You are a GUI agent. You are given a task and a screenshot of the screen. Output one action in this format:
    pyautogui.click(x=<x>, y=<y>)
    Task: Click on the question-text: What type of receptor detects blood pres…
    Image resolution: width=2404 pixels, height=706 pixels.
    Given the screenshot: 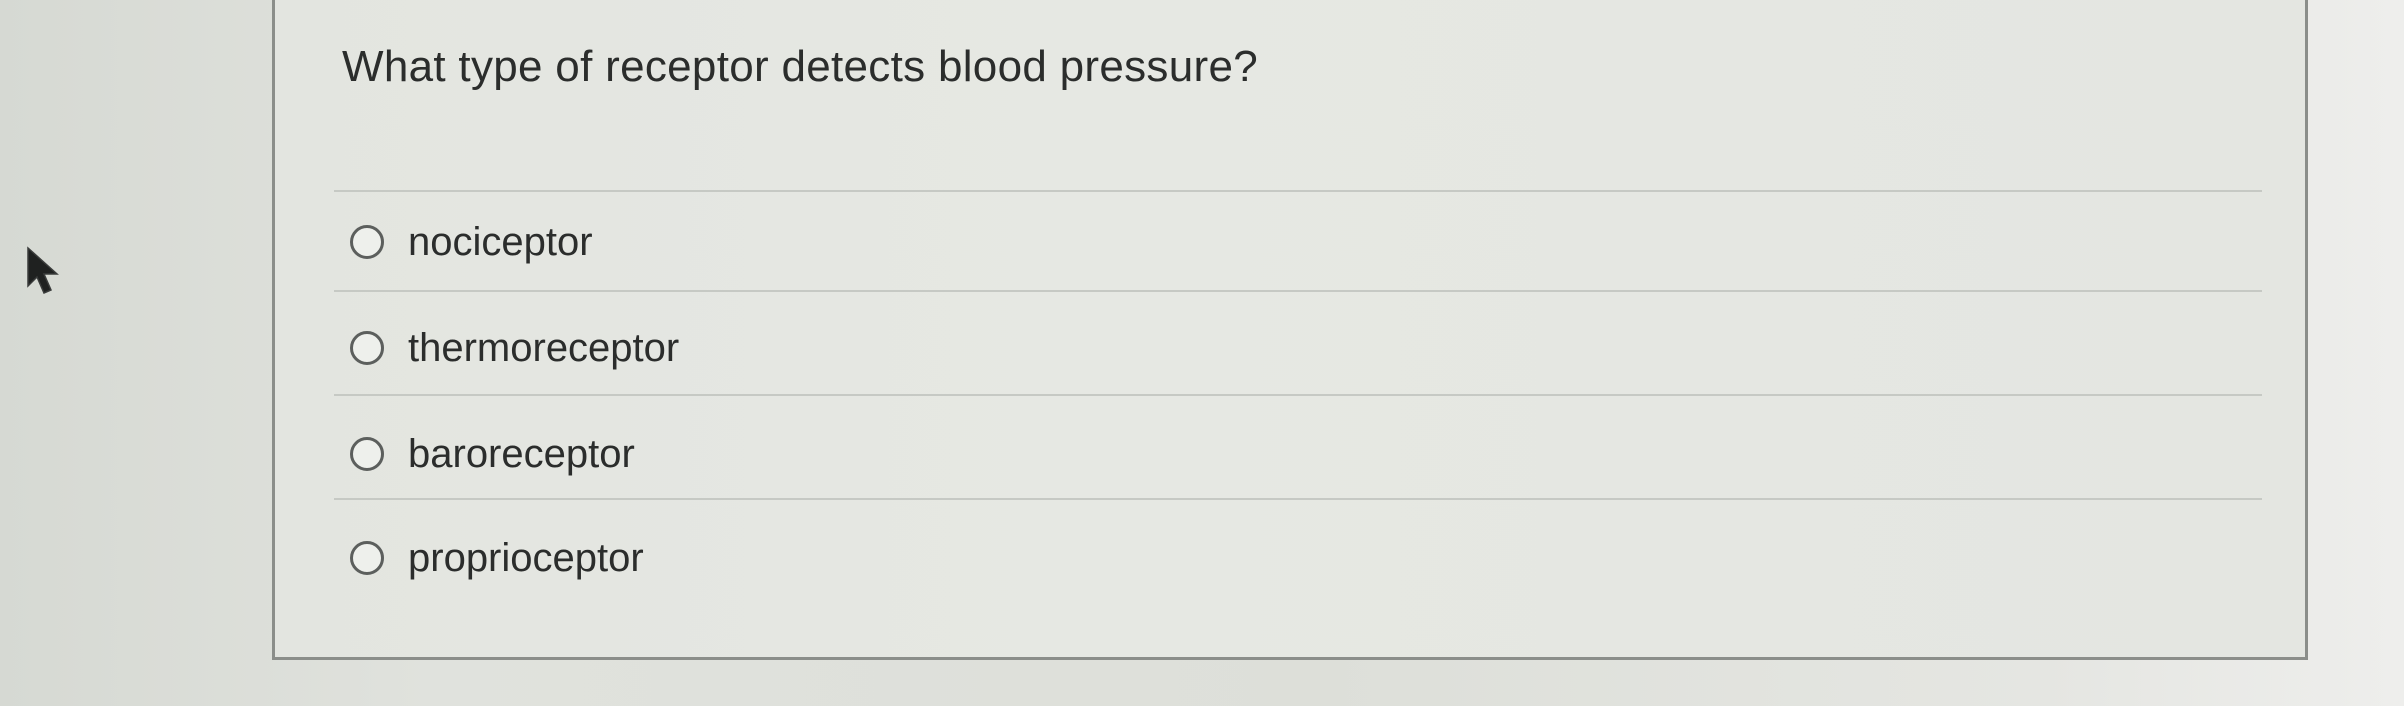 What is the action you would take?
    pyautogui.click(x=800, y=66)
    